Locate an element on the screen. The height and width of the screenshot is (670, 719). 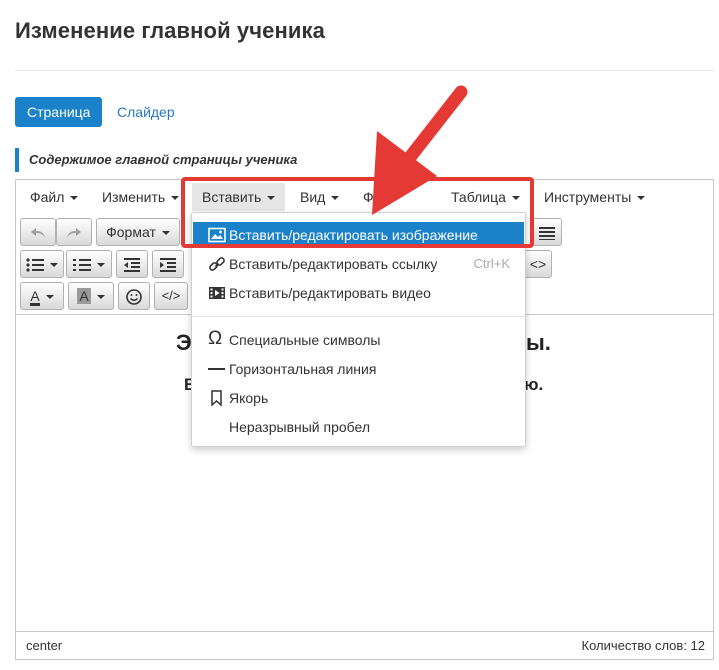
menu-view: Вид is located at coordinates (319, 197).